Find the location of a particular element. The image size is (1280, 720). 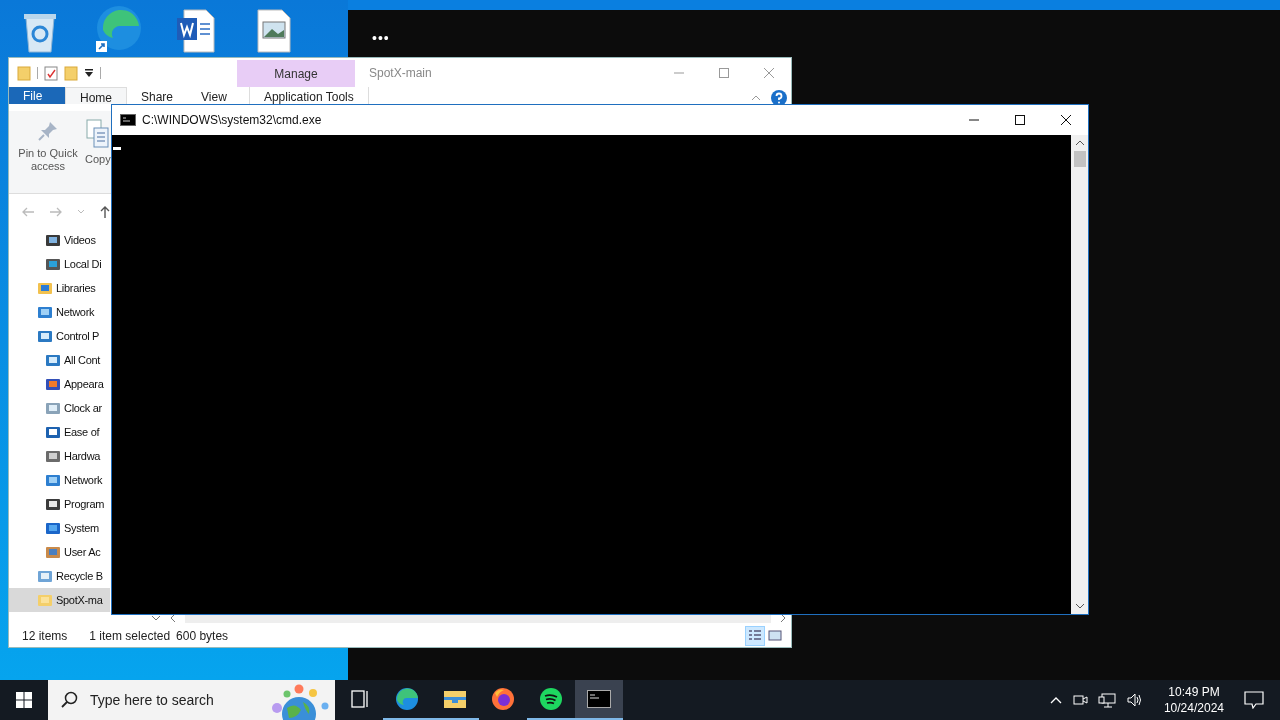

time-text: 10:49 PM is located at coordinates (1194, 692).